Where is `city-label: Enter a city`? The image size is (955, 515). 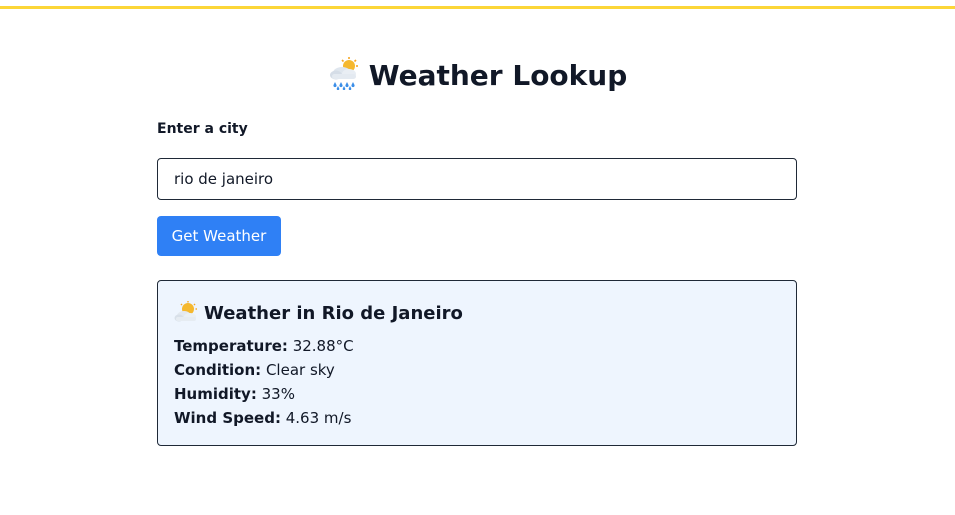
city-label: Enter a city is located at coordinates (202, 129).